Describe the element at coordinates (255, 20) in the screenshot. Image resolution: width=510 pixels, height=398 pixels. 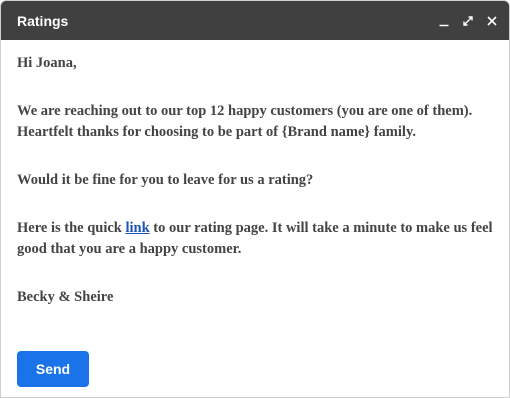
I see `title-bar: Ratings` at that location.